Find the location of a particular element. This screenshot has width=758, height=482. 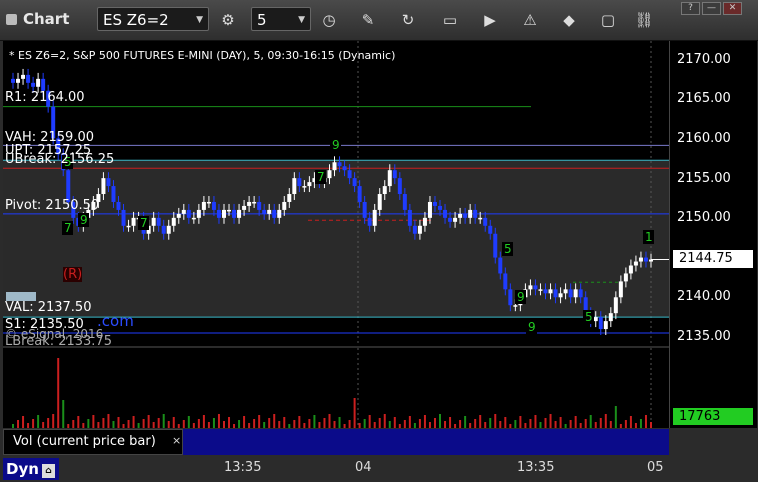

watermark-link: .com is located at coordinates (115, 321).